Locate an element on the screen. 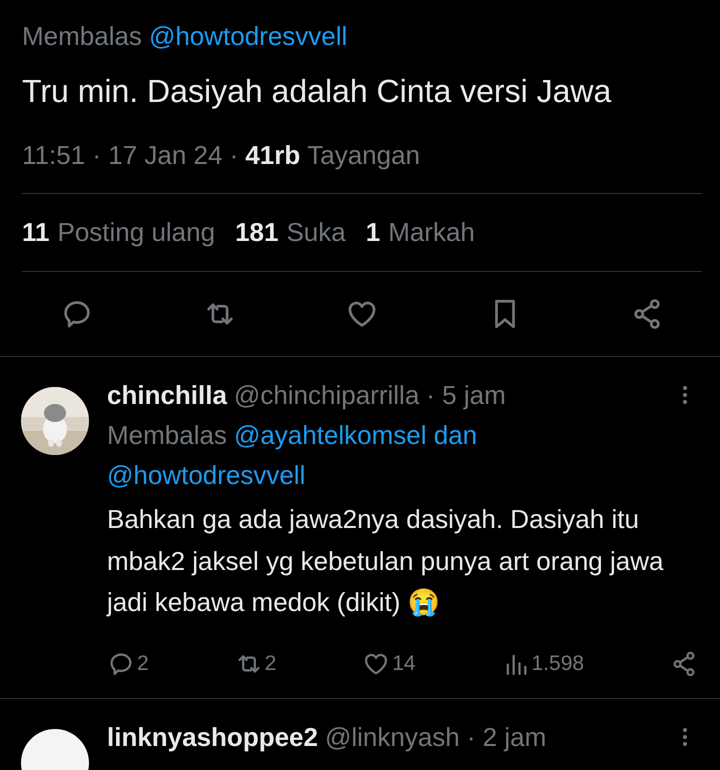 The height and width of the screenshot is (770, 720). stat-label: Suka is located at coordinates (316, 232).